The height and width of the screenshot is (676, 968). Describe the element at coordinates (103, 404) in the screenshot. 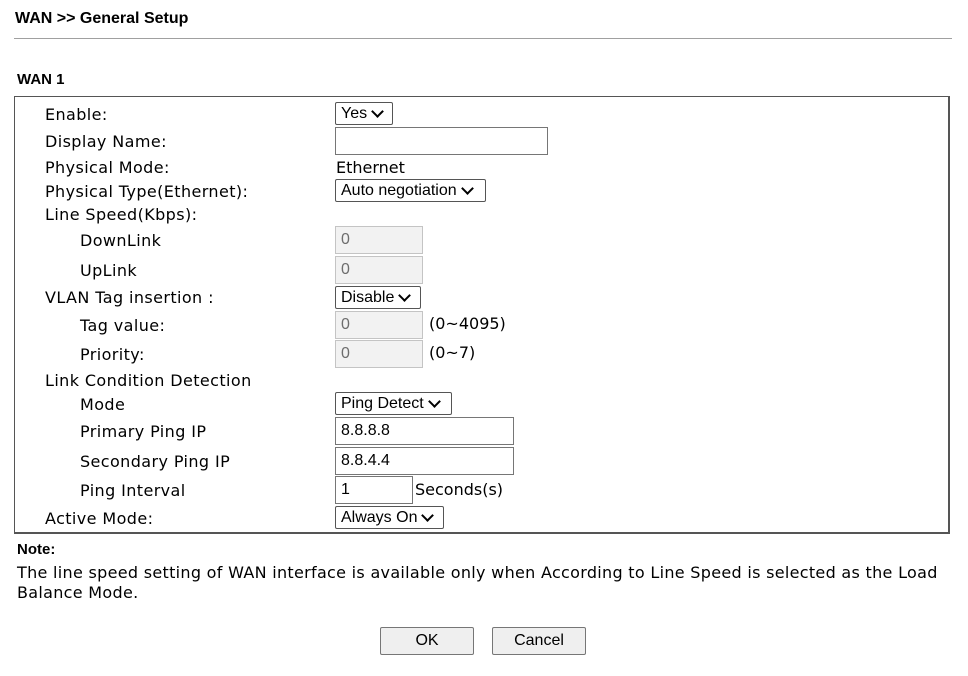

I see `mode-label: Mode` at that location.